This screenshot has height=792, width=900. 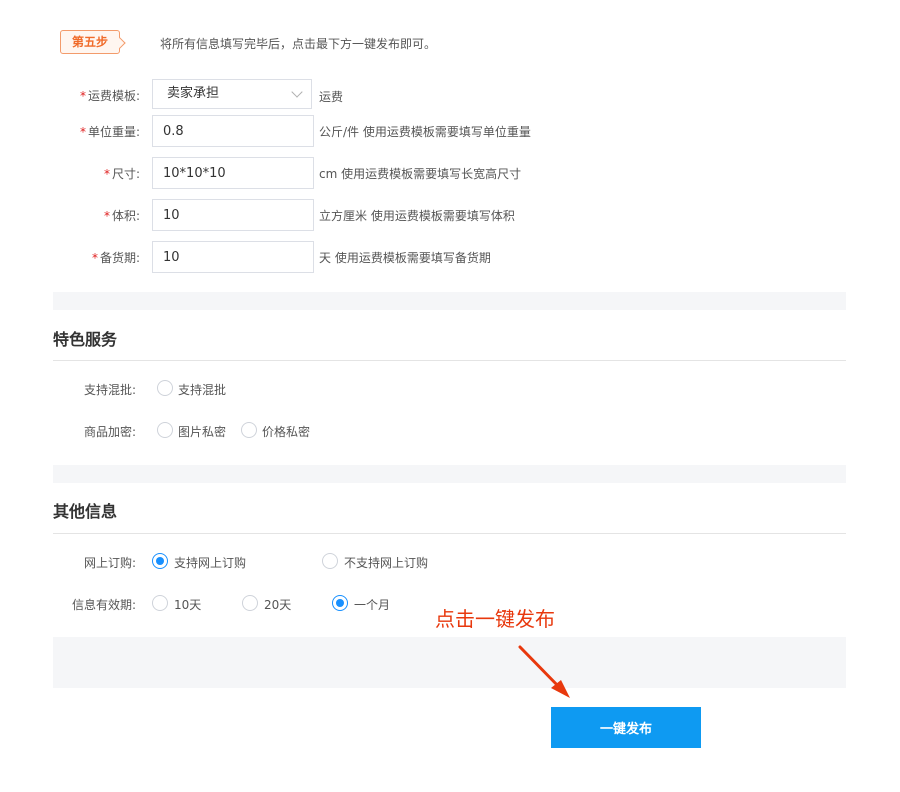 I want to click on form-row-unit-weight: *单位重量: 公斤/件 使用运费模板需要填写单位重量, so click(x=450, y=131).